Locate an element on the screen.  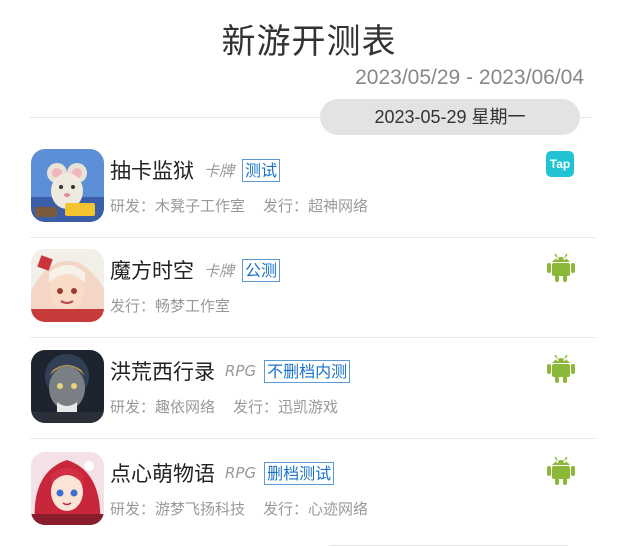
test-type-badge: 删档测试 is located at coordinates (299, 473).